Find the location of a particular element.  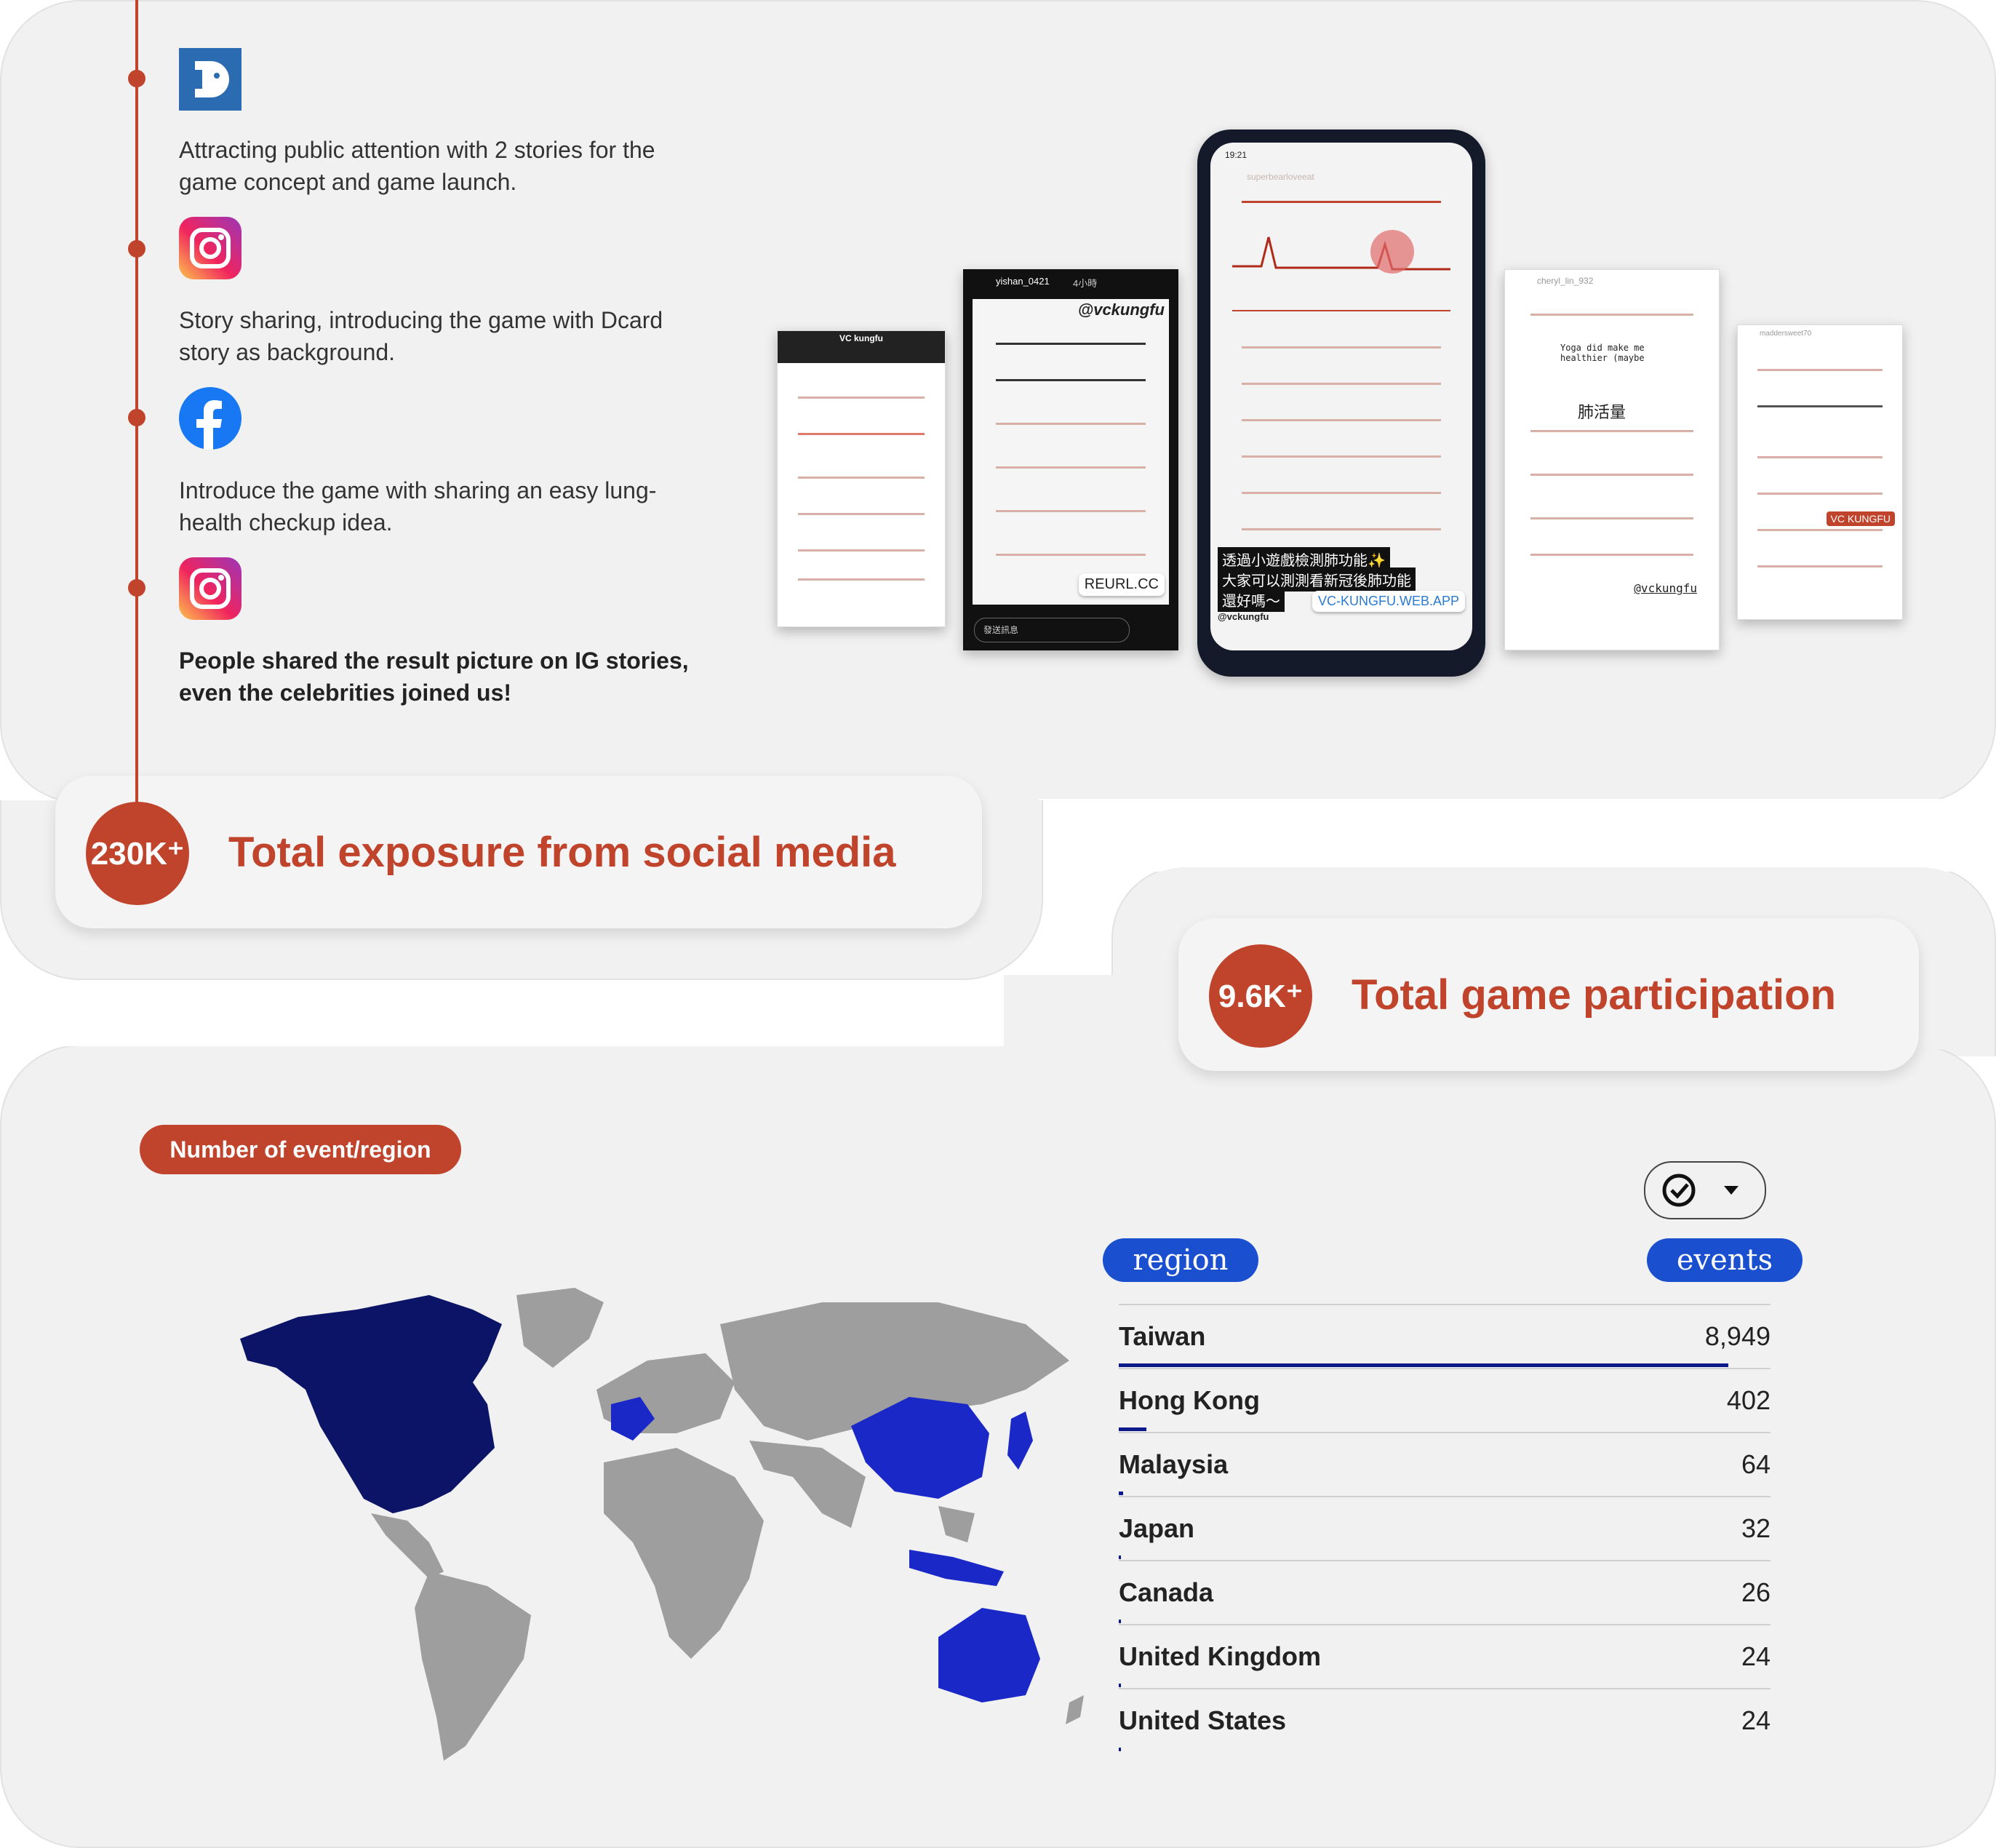

table-row: Malaysia 64 is located at coordinates (1445, 1464).